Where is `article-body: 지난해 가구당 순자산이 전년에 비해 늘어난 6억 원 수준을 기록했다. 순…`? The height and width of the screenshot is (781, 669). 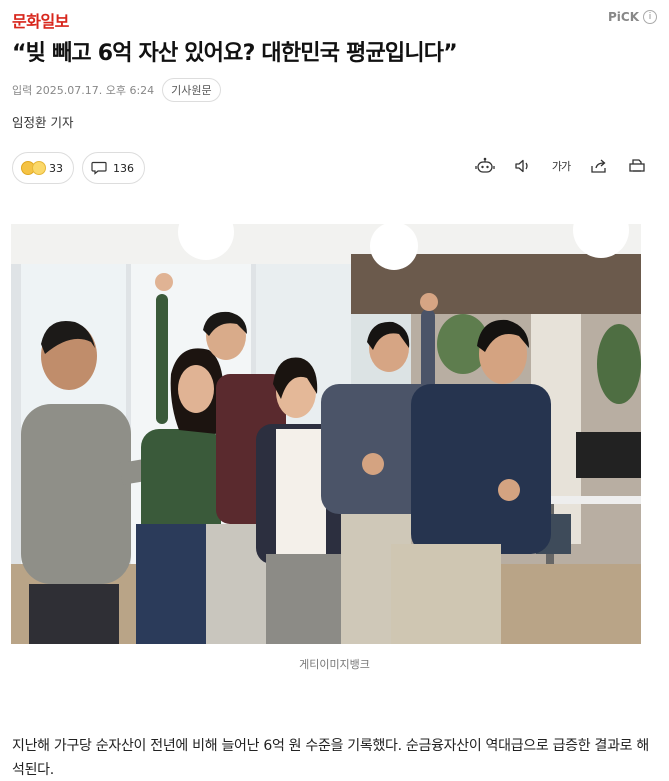 article-body: 지난해 가구당 순자산이 전년에 비해 늘어난 6억 원 수준을 기록했다. 순… is located at coordinates (330, 758).